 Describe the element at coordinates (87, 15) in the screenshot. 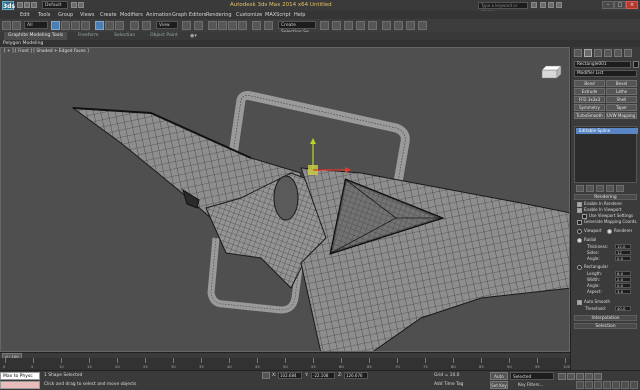

I see `menu-views: Views` at that location.